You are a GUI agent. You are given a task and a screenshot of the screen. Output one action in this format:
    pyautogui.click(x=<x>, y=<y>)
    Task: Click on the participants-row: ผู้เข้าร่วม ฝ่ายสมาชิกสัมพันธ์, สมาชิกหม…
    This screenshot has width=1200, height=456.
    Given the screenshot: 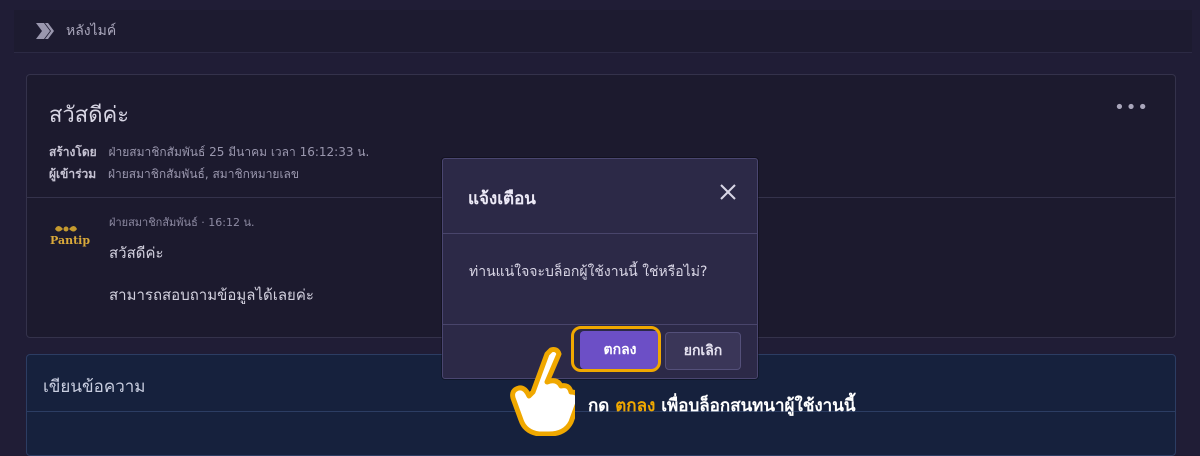 What is the action you would take?
    pyautogui.click(x=174, y=174)
    